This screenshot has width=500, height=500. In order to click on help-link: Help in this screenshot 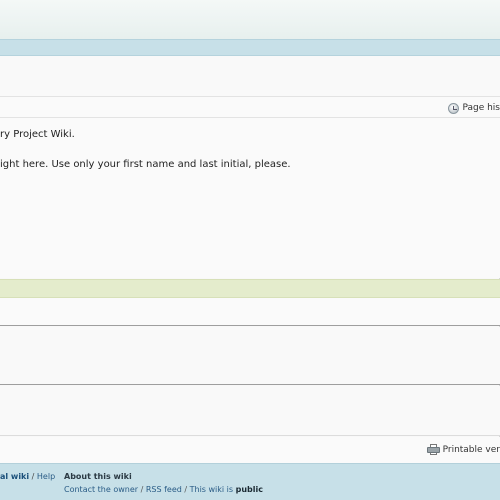, I will do `click(46, 476)`.